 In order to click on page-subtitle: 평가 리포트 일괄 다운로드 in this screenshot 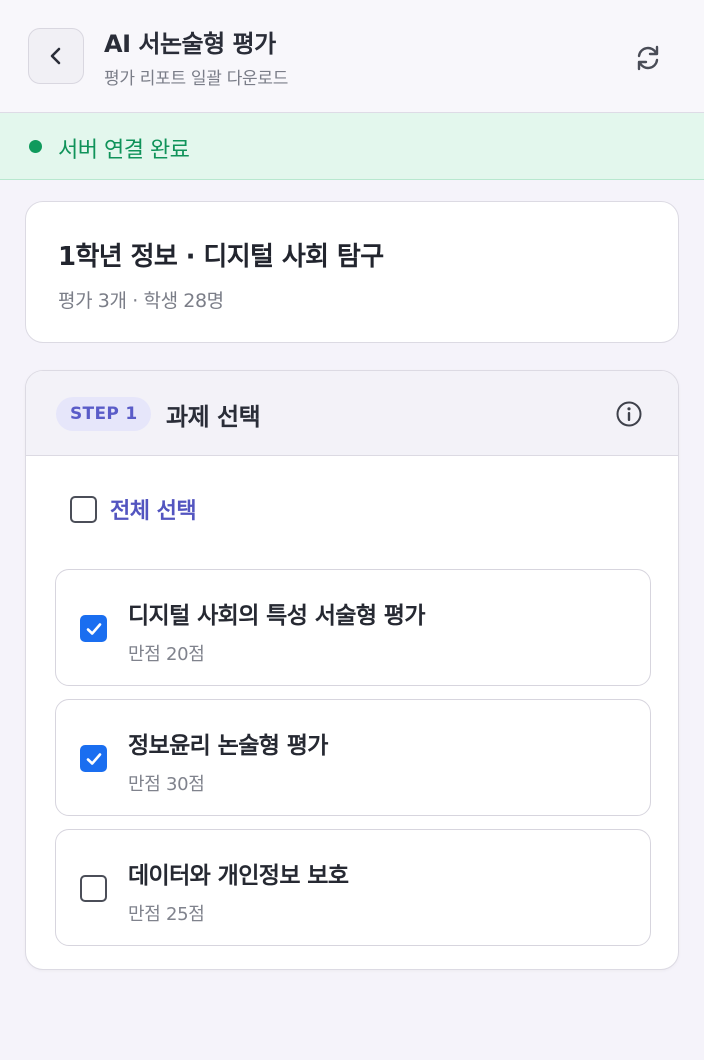, I will do `click(196, 79)`.